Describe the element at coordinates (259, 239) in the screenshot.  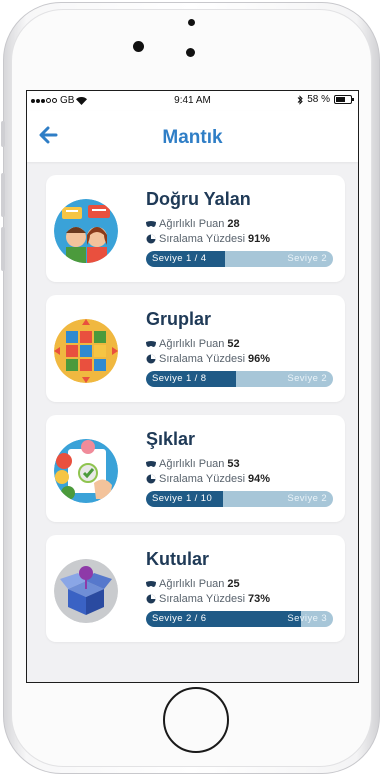
I see `ranking-value: 91%` at that location.